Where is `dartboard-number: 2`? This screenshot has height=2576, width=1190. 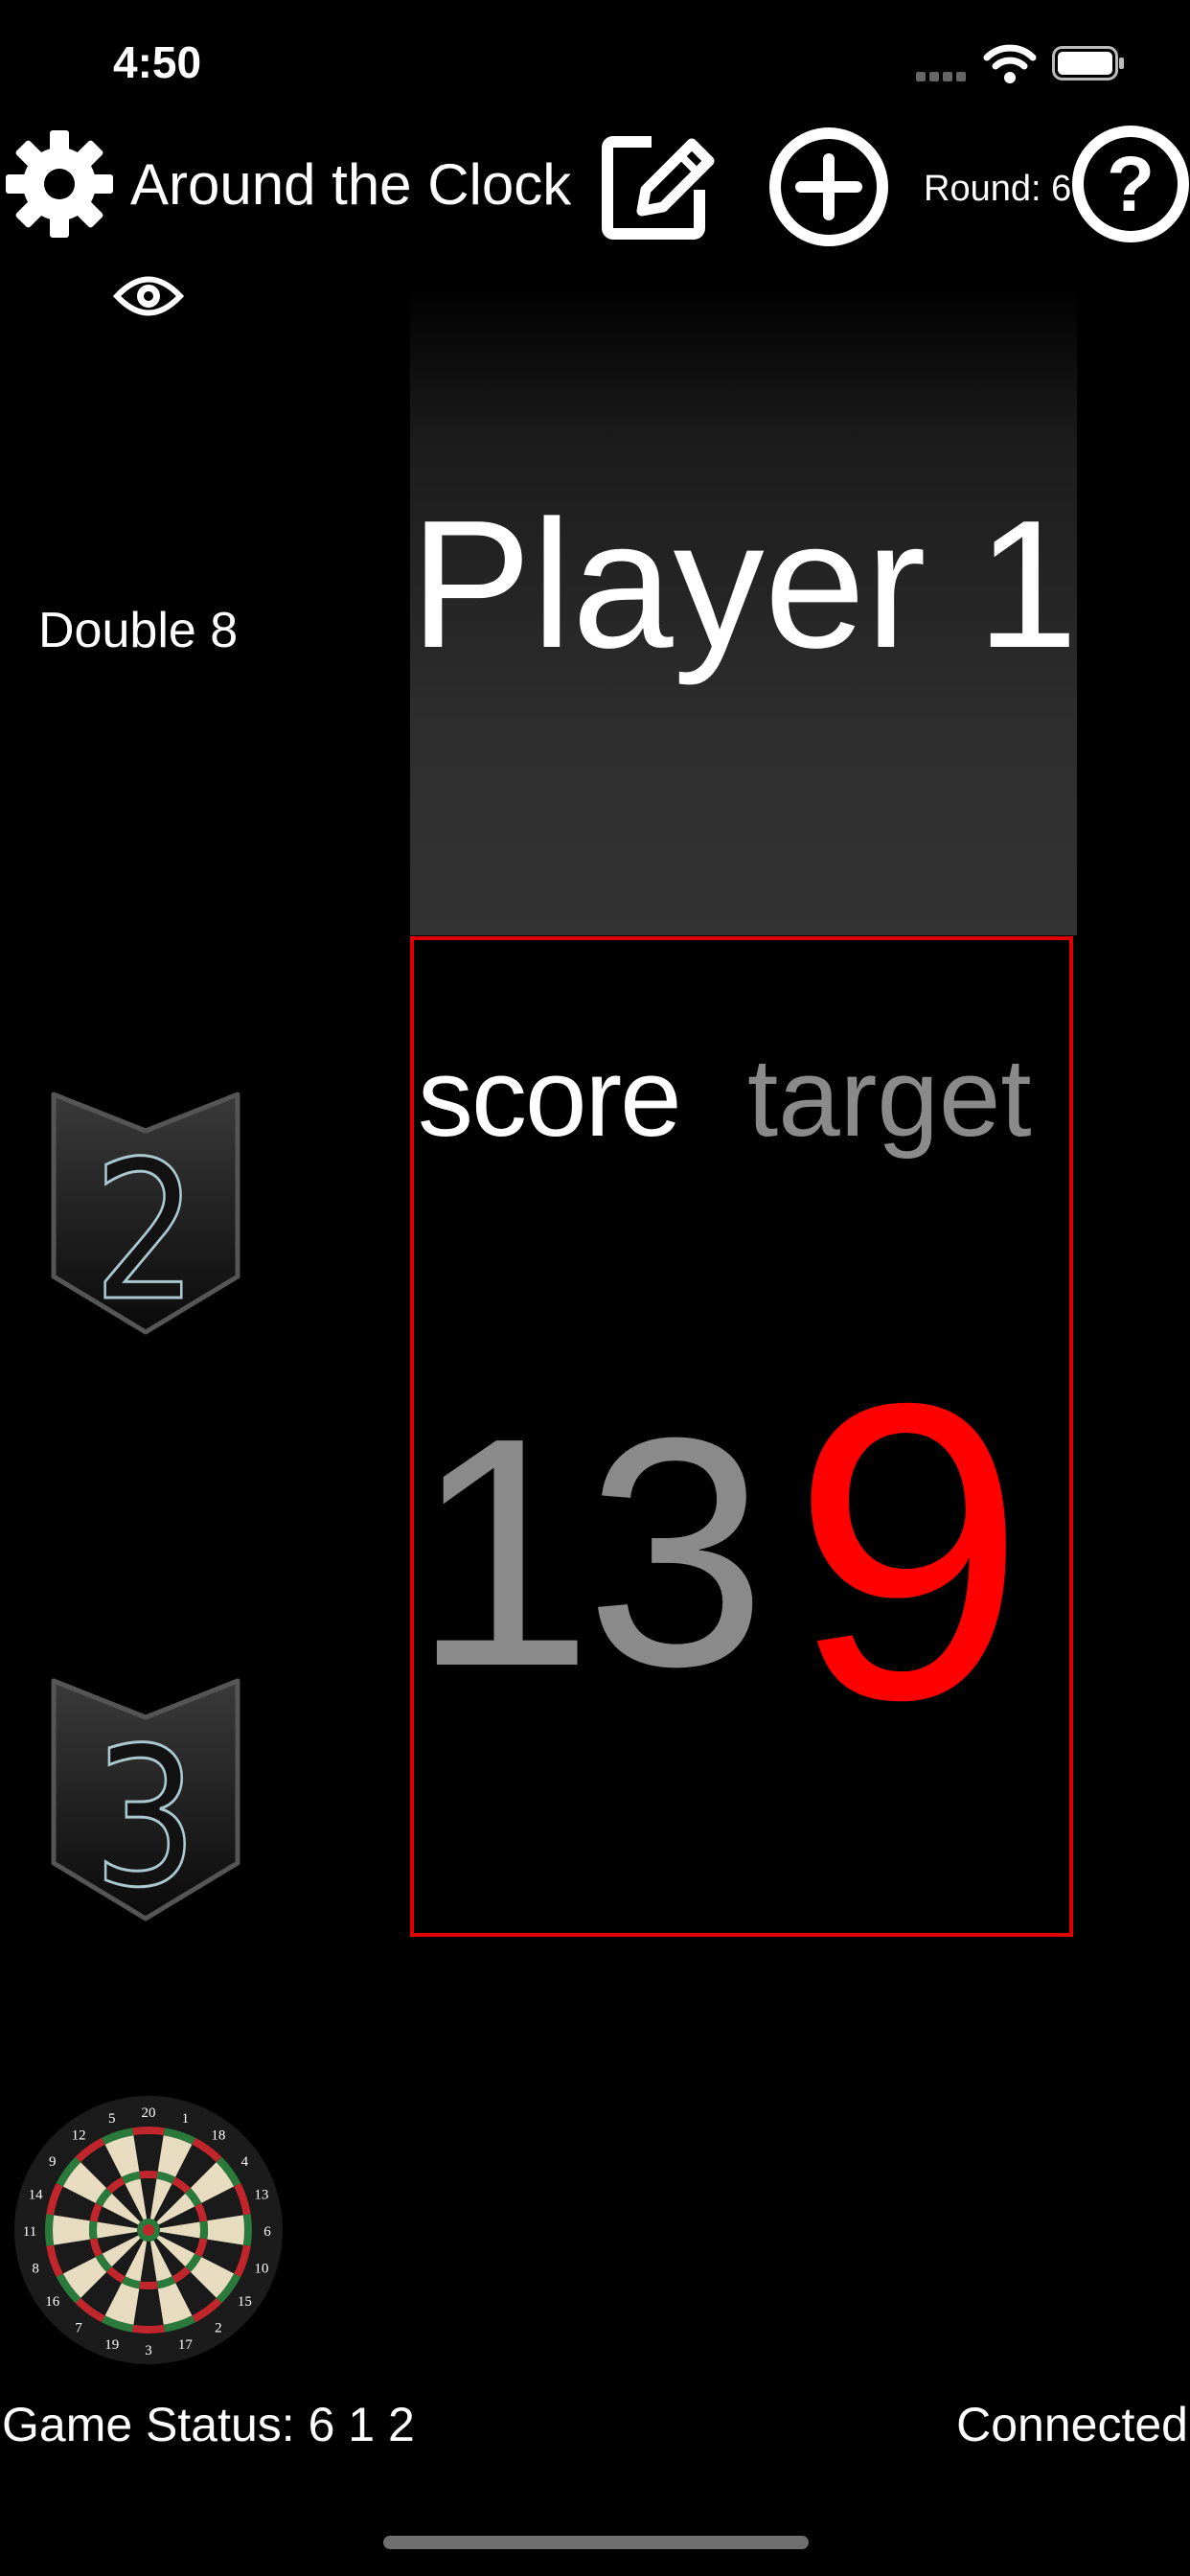
dartboard-number: 2 is located at coordinates (218, 2327).